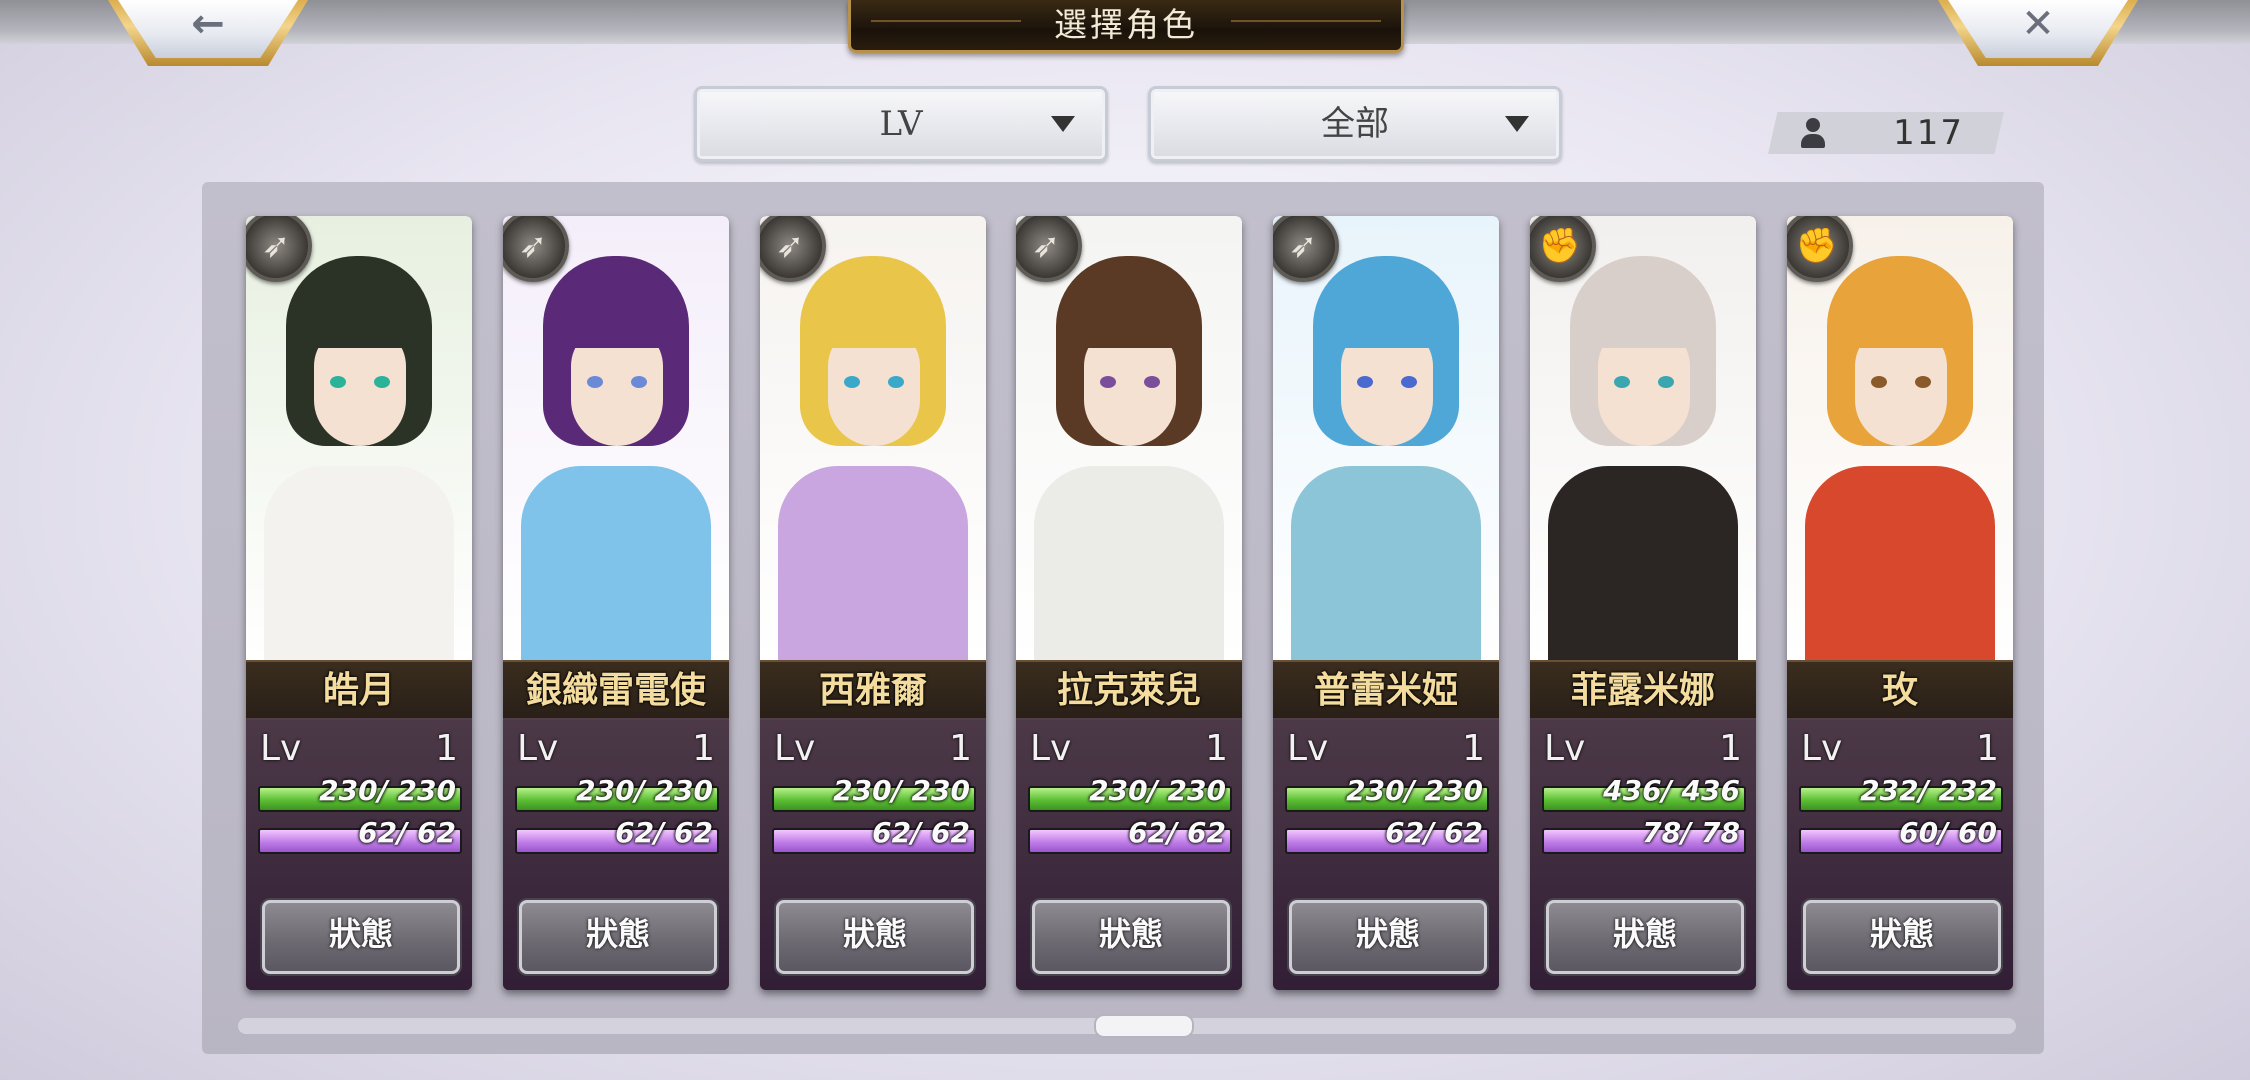  I want to click on character-name: 皓月, so click(359, 690).